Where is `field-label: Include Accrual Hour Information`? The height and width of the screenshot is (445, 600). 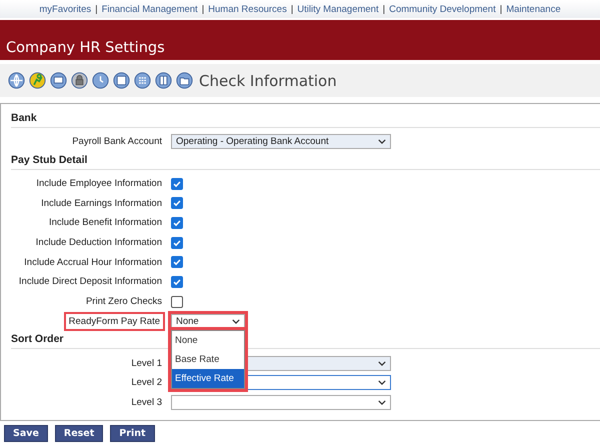 field-label: Include Accrual Hour Information is located at coordinates (93, 262).